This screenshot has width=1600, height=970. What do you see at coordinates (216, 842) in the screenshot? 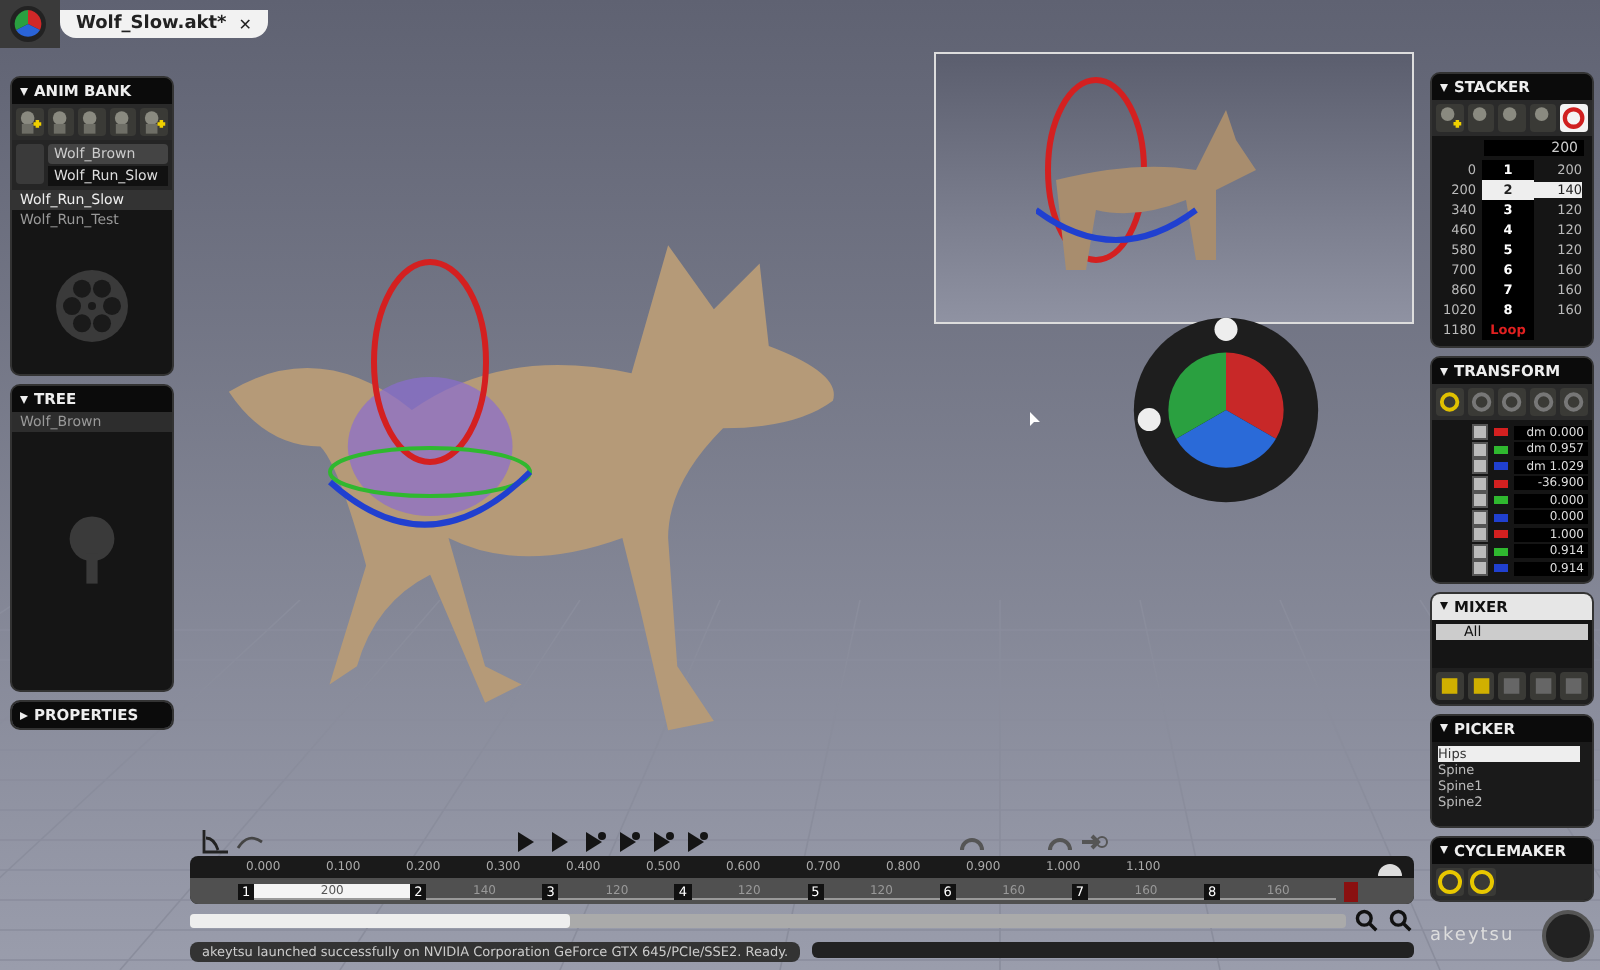
I see `curve-editor-icon` at bounding box center [216, 842].